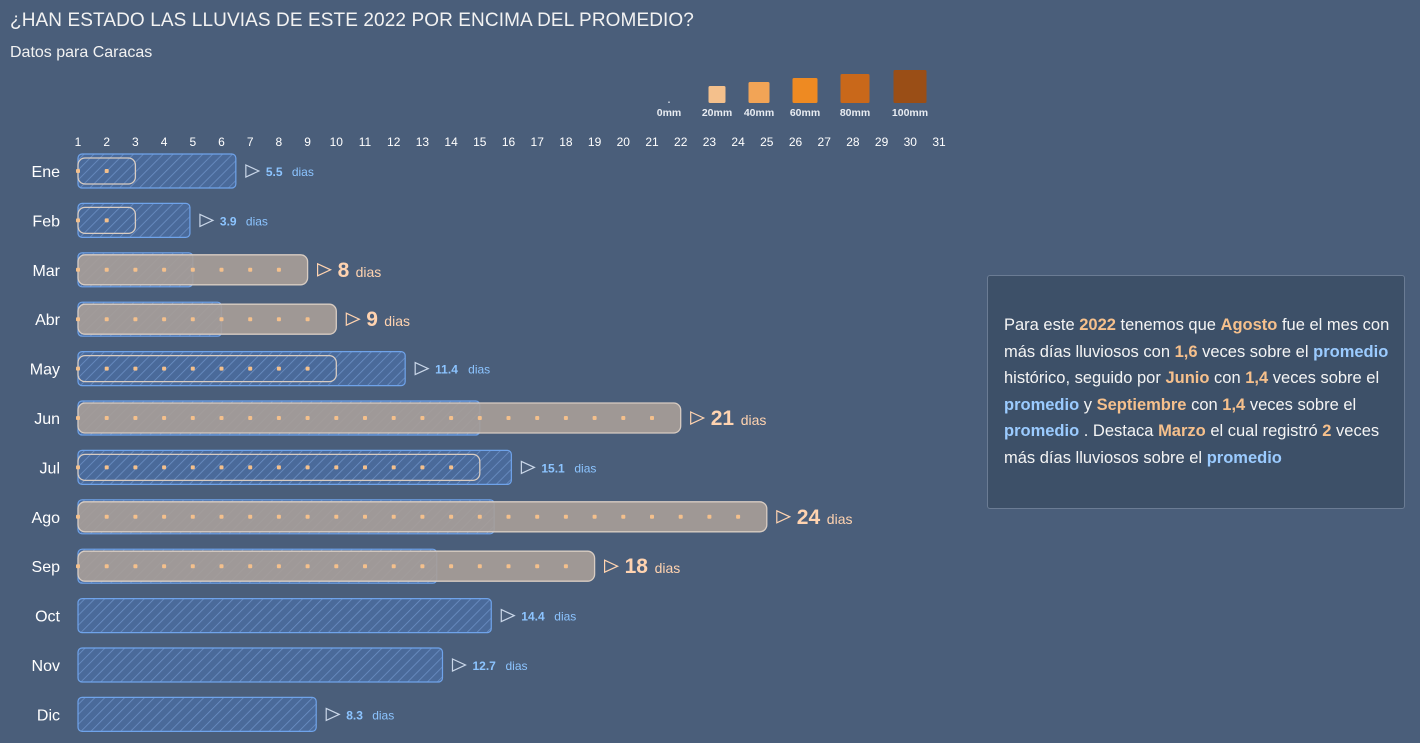  I want to click on month-label: Ene, so click(46, 172).